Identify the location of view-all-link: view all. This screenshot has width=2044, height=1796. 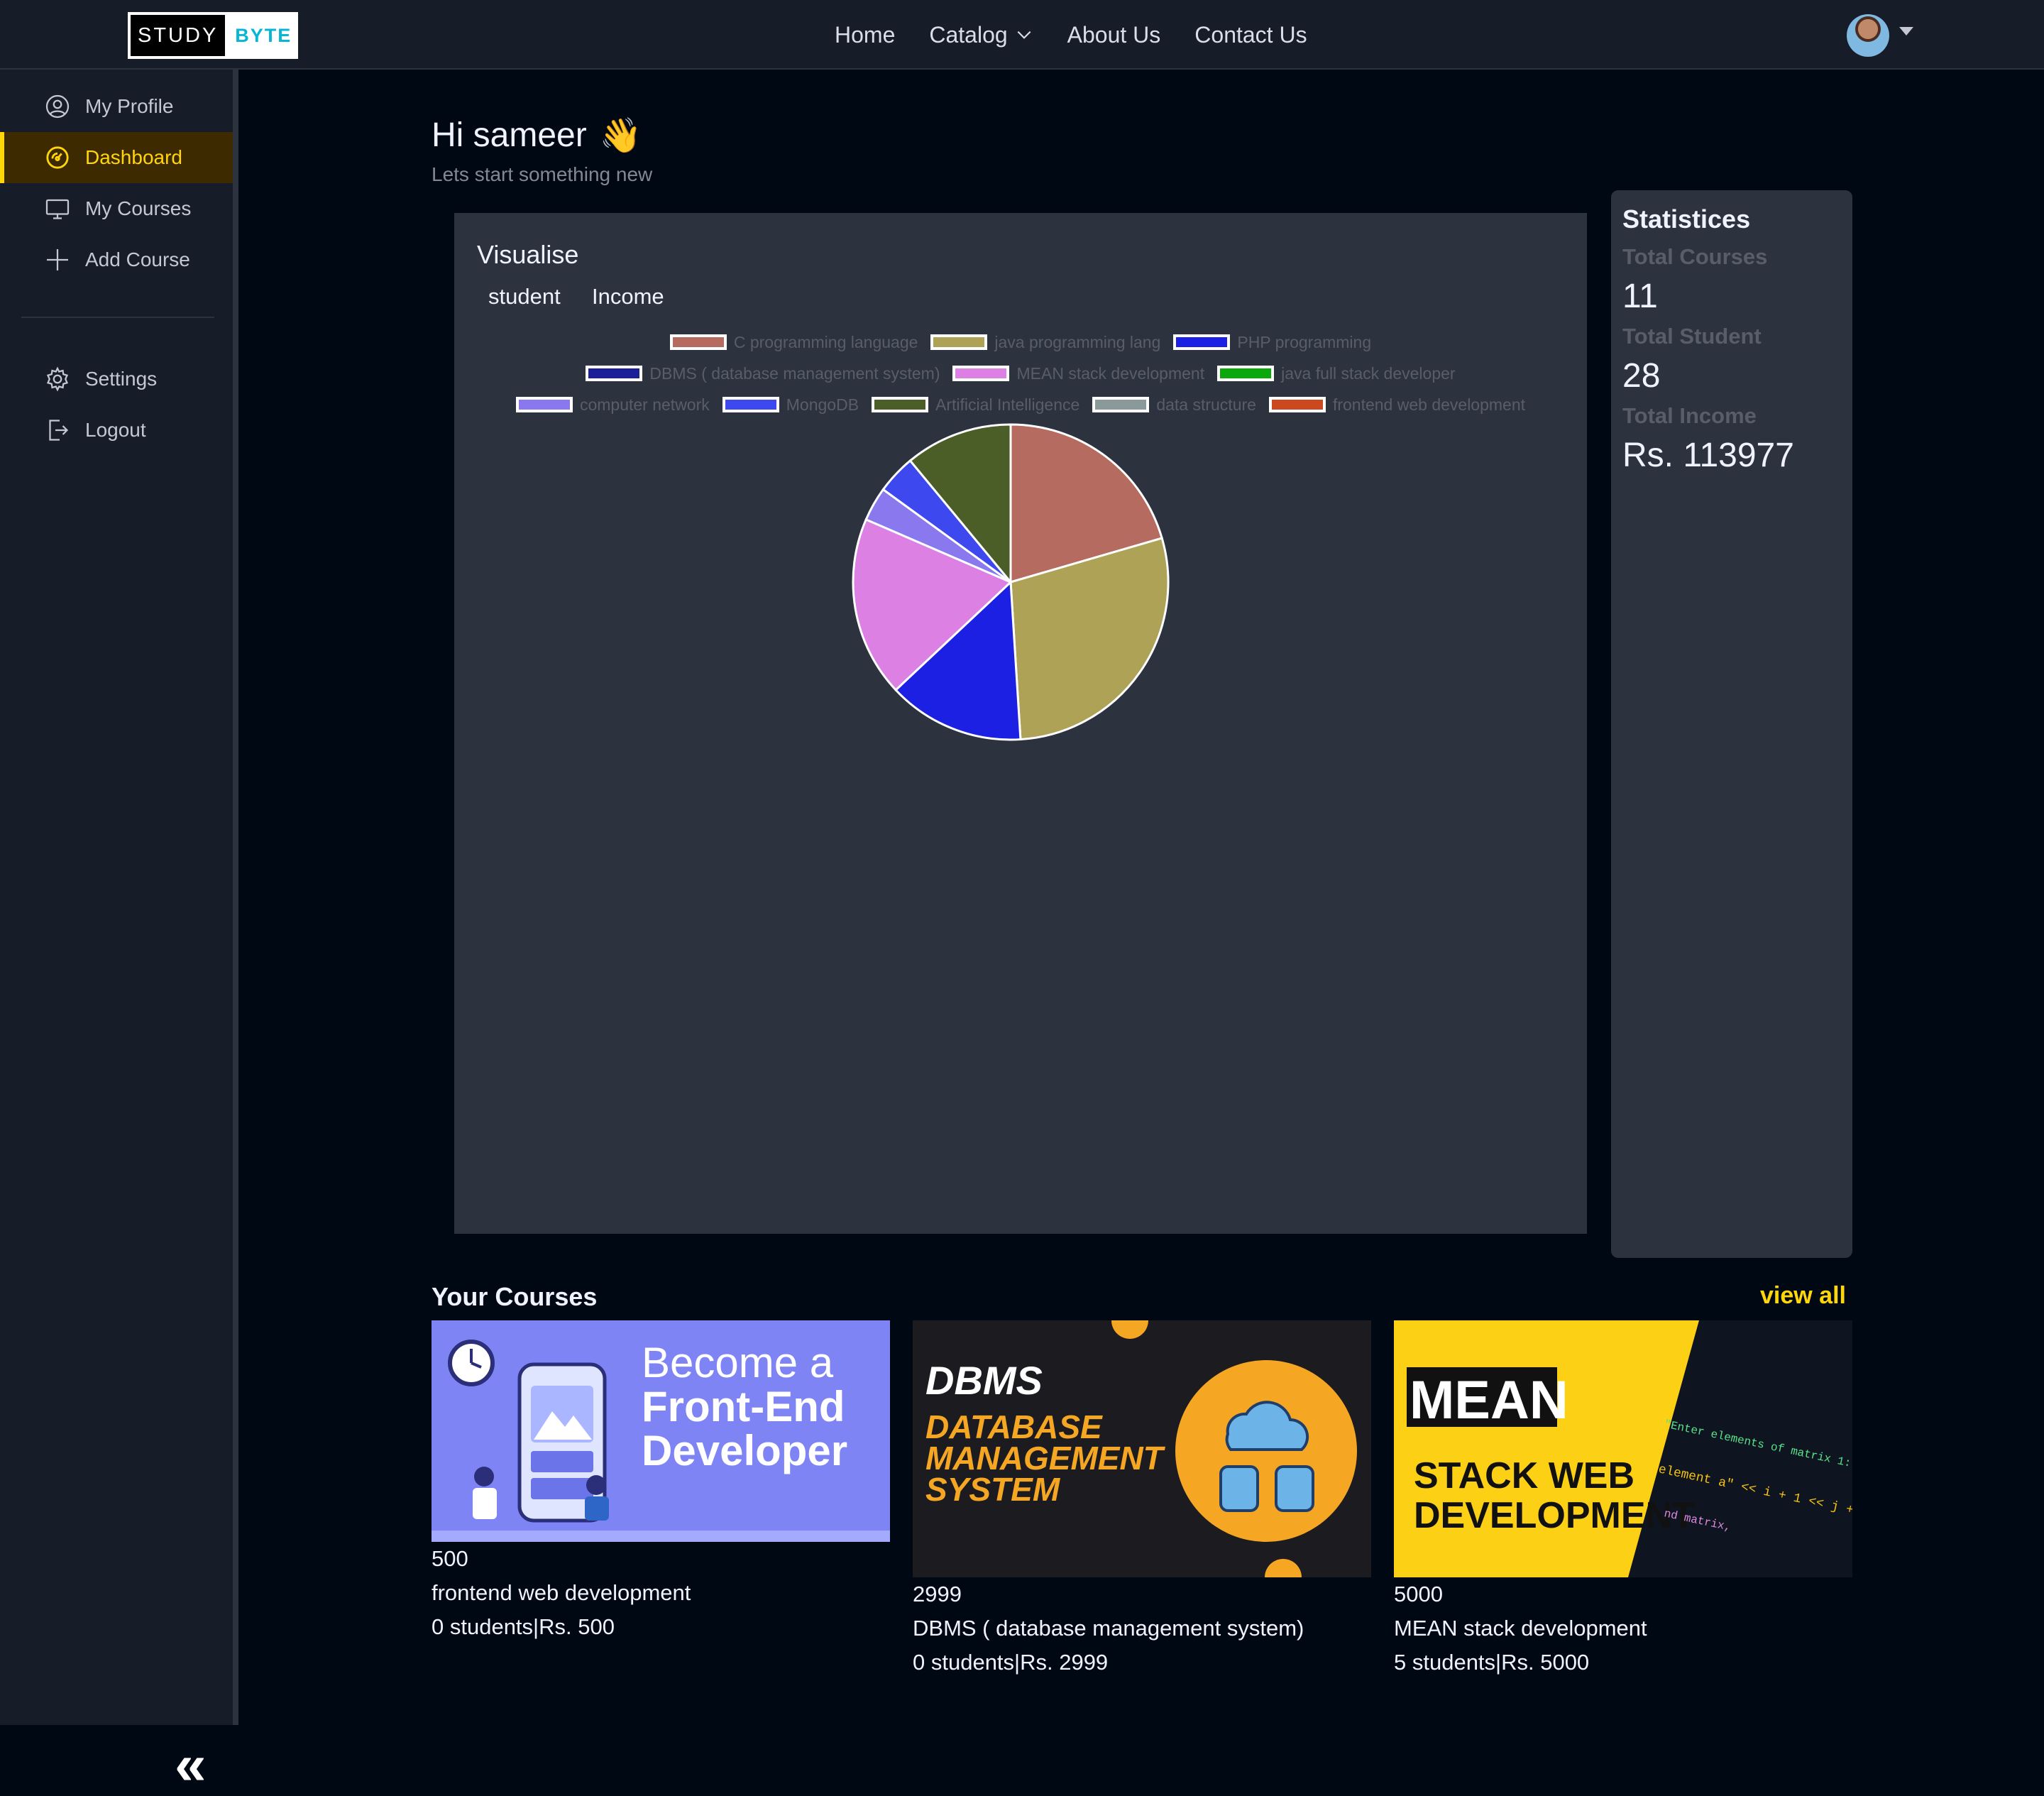
(1803, 1296).